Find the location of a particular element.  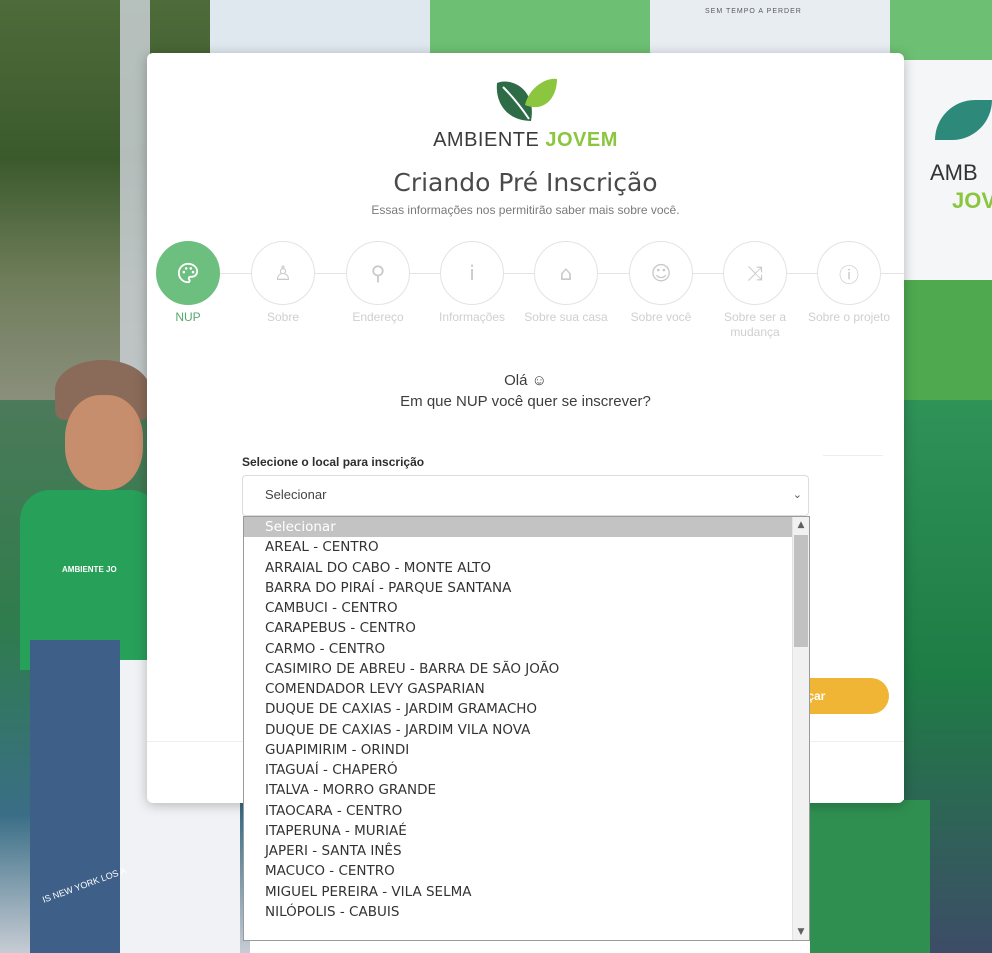

user-icon: ♙ is located at coordinates (283, 273).